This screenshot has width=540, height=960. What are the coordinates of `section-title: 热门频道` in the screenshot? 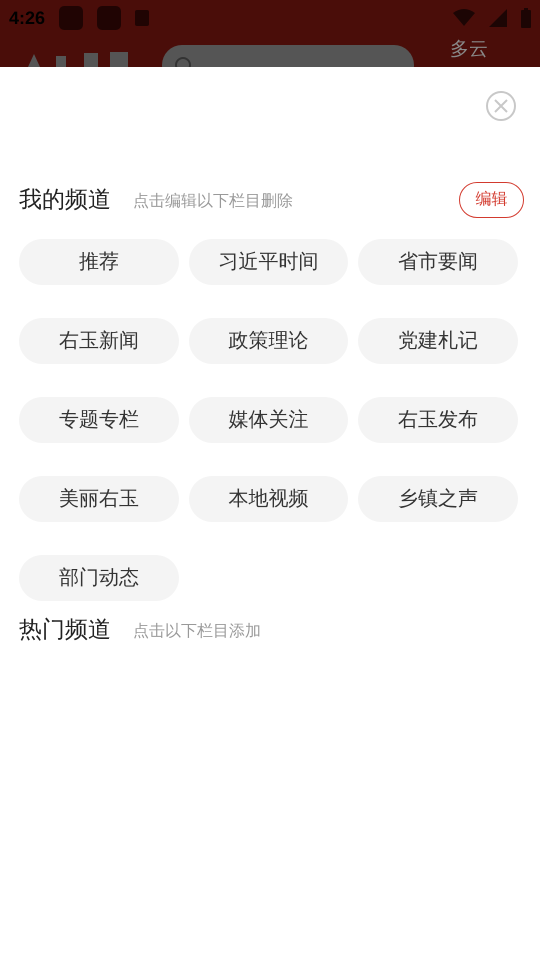 It's located at (65, 630).